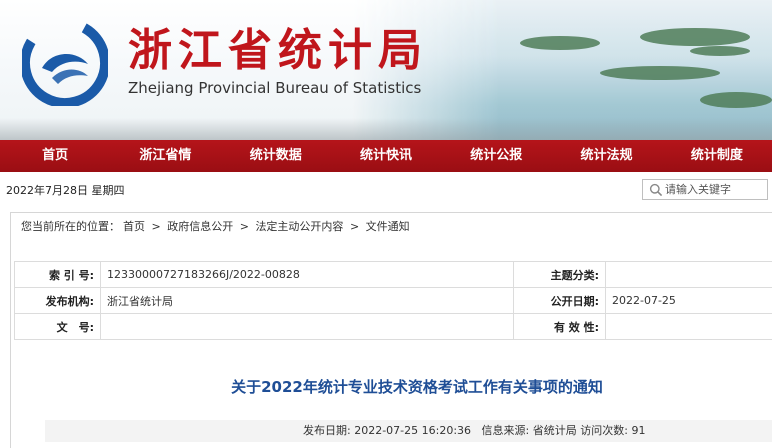 This screenshot has height=448, width=772. Describe the element at coordinates (307, 300) in the screenshot. I see `issuer-value: 浙江省统计局` at that location.